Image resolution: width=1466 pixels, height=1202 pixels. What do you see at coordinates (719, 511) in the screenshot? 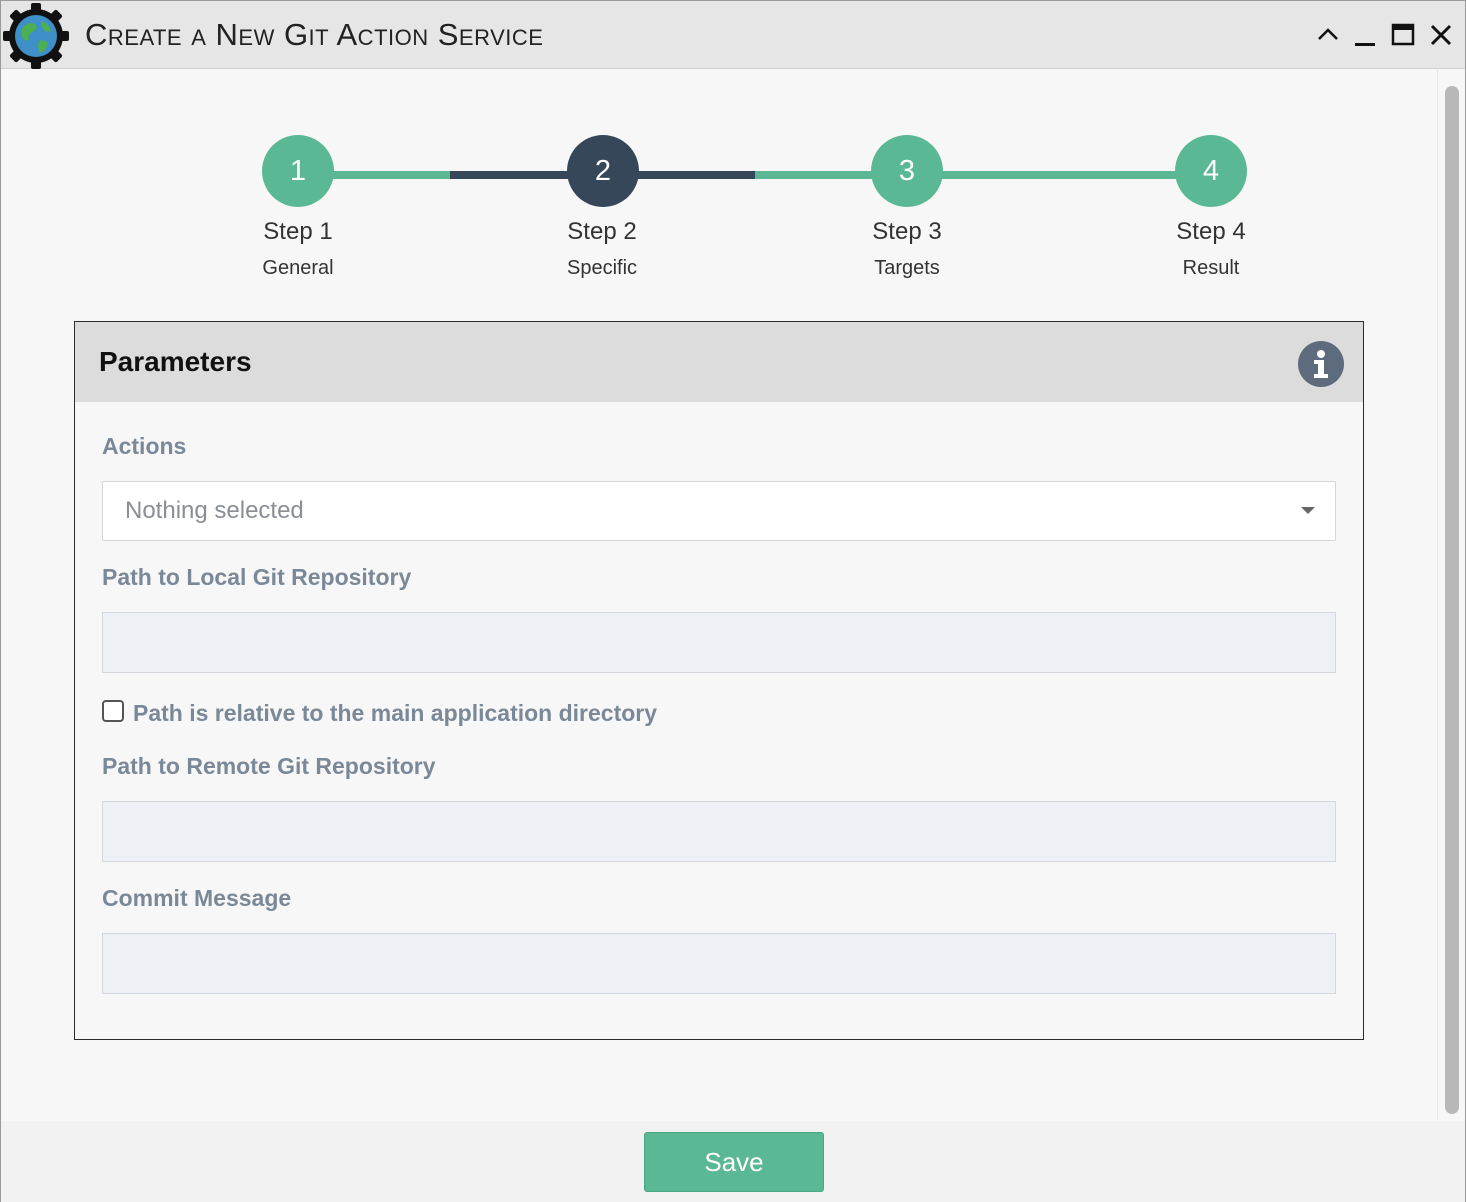
I see `actions-select: Nothing selected` at bounding box center [719, 511].